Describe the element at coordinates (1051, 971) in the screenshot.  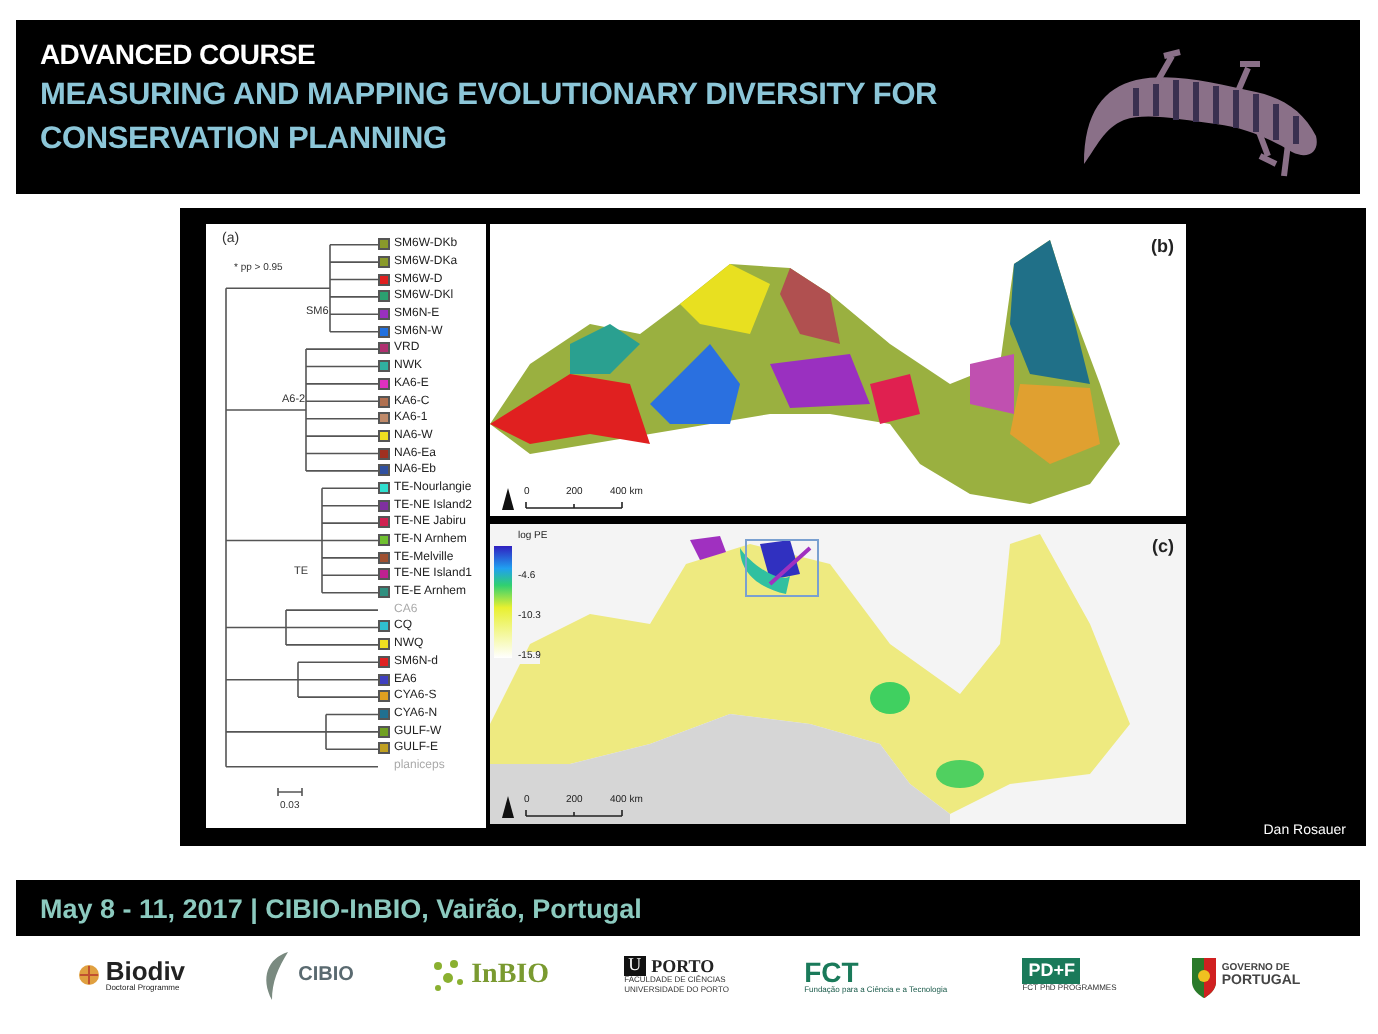
I see `logo-text: PD+F` at that location.